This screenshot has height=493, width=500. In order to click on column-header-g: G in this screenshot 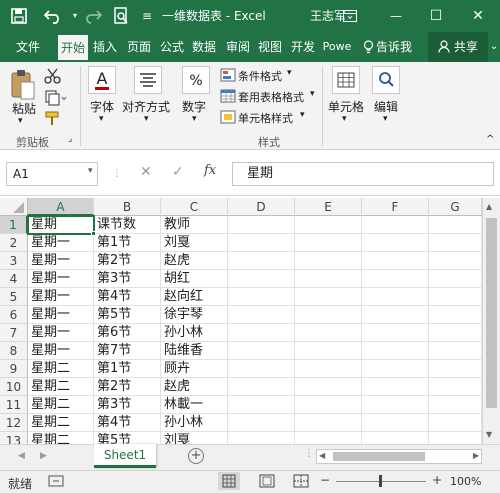, I will do `click(455, 207)`.